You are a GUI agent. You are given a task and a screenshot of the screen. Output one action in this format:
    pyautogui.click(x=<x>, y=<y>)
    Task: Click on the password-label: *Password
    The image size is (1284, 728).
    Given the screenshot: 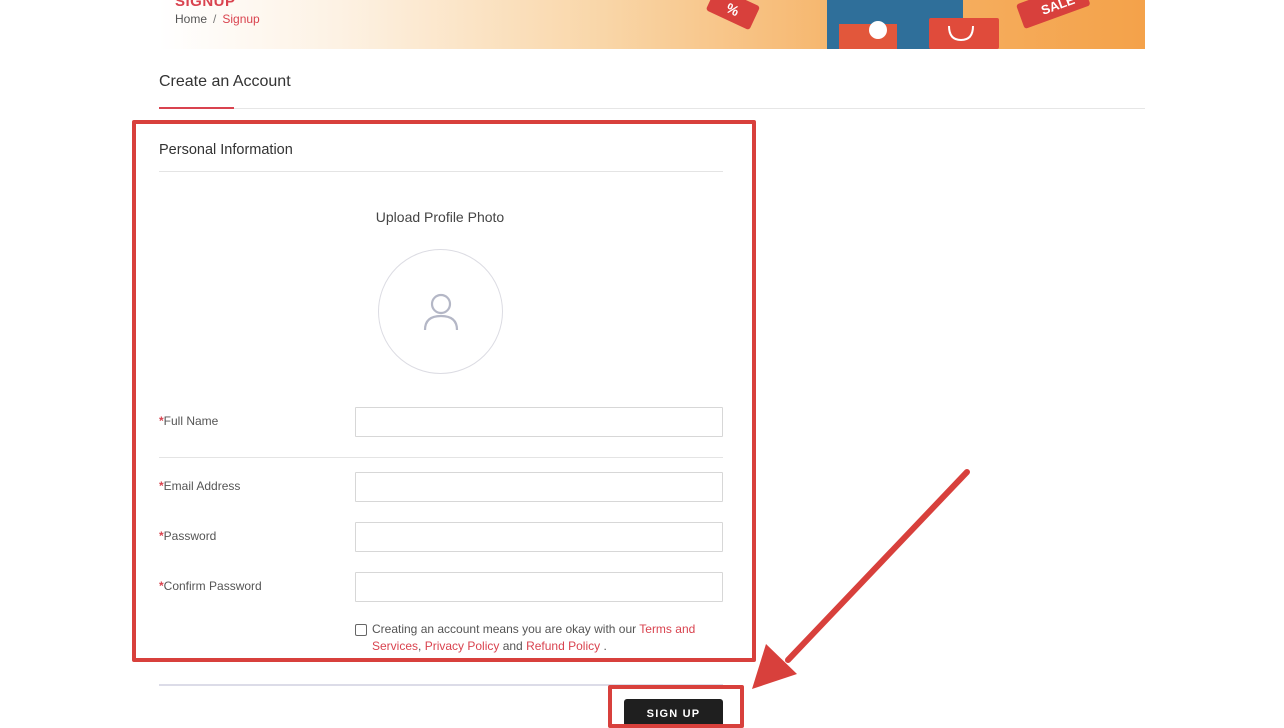 What is the action you would take?
    pyautogui.click(x=188, y=536)
    